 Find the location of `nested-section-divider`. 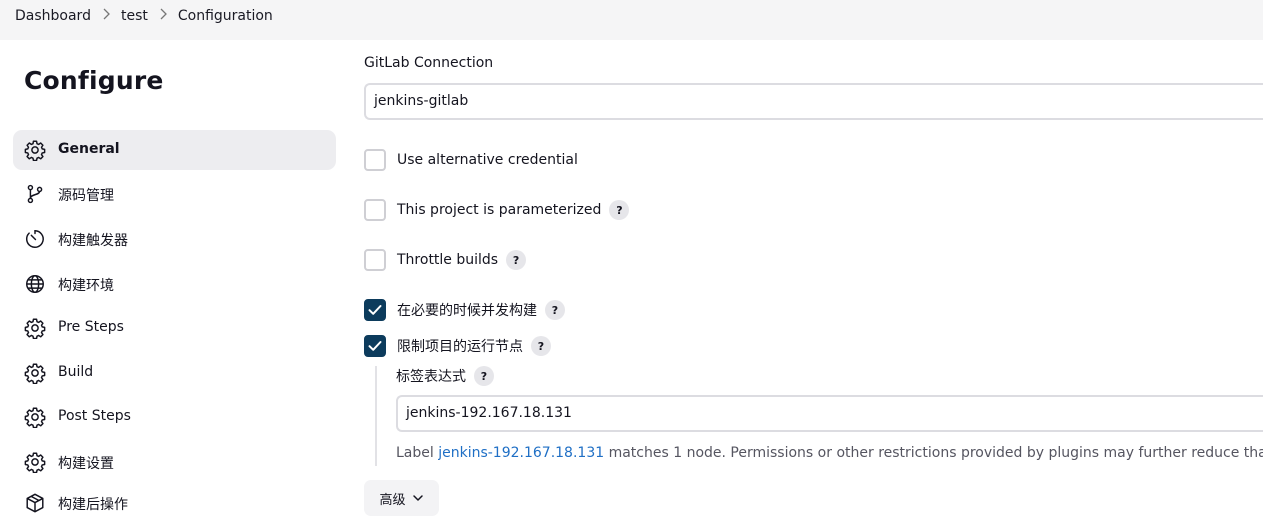

nested-section-divider is located at coordinates (376, 416).